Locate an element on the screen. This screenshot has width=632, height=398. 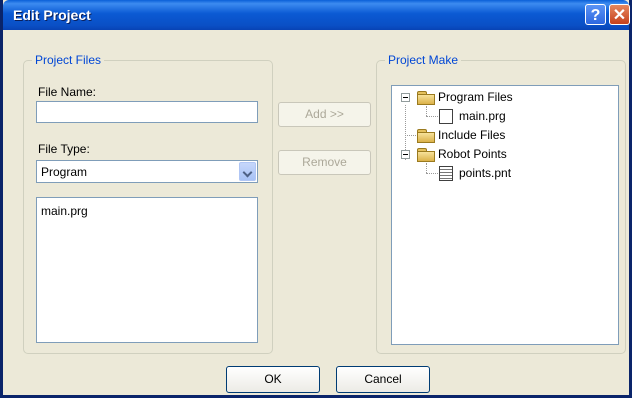
file-type-select: Program is located at coordinates (147, 171).